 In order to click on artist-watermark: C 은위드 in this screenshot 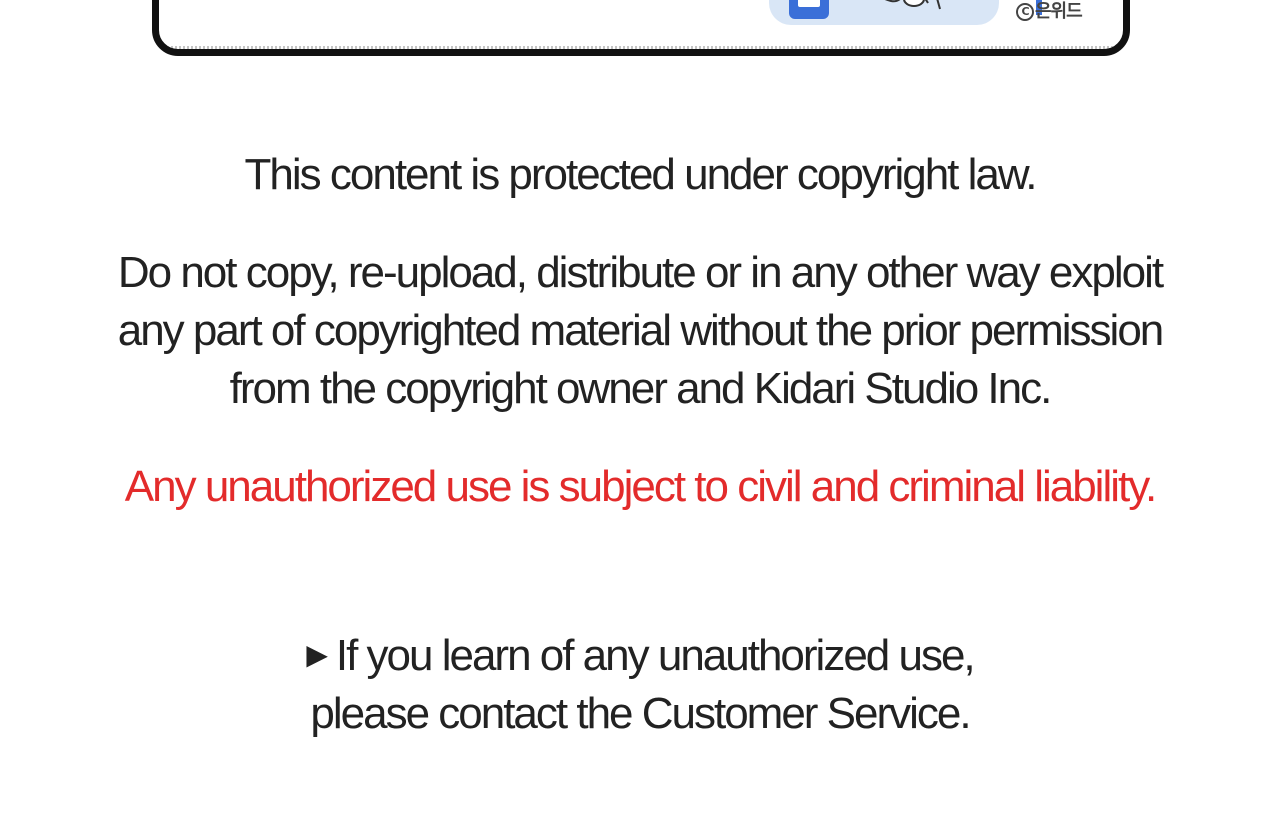, I will do `click(1049, 11)`.